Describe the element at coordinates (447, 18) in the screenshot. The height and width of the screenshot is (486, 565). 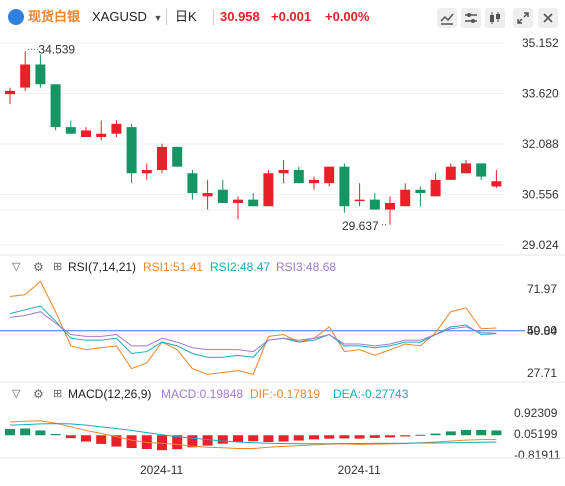
I see `draw-line-icon` at that location.